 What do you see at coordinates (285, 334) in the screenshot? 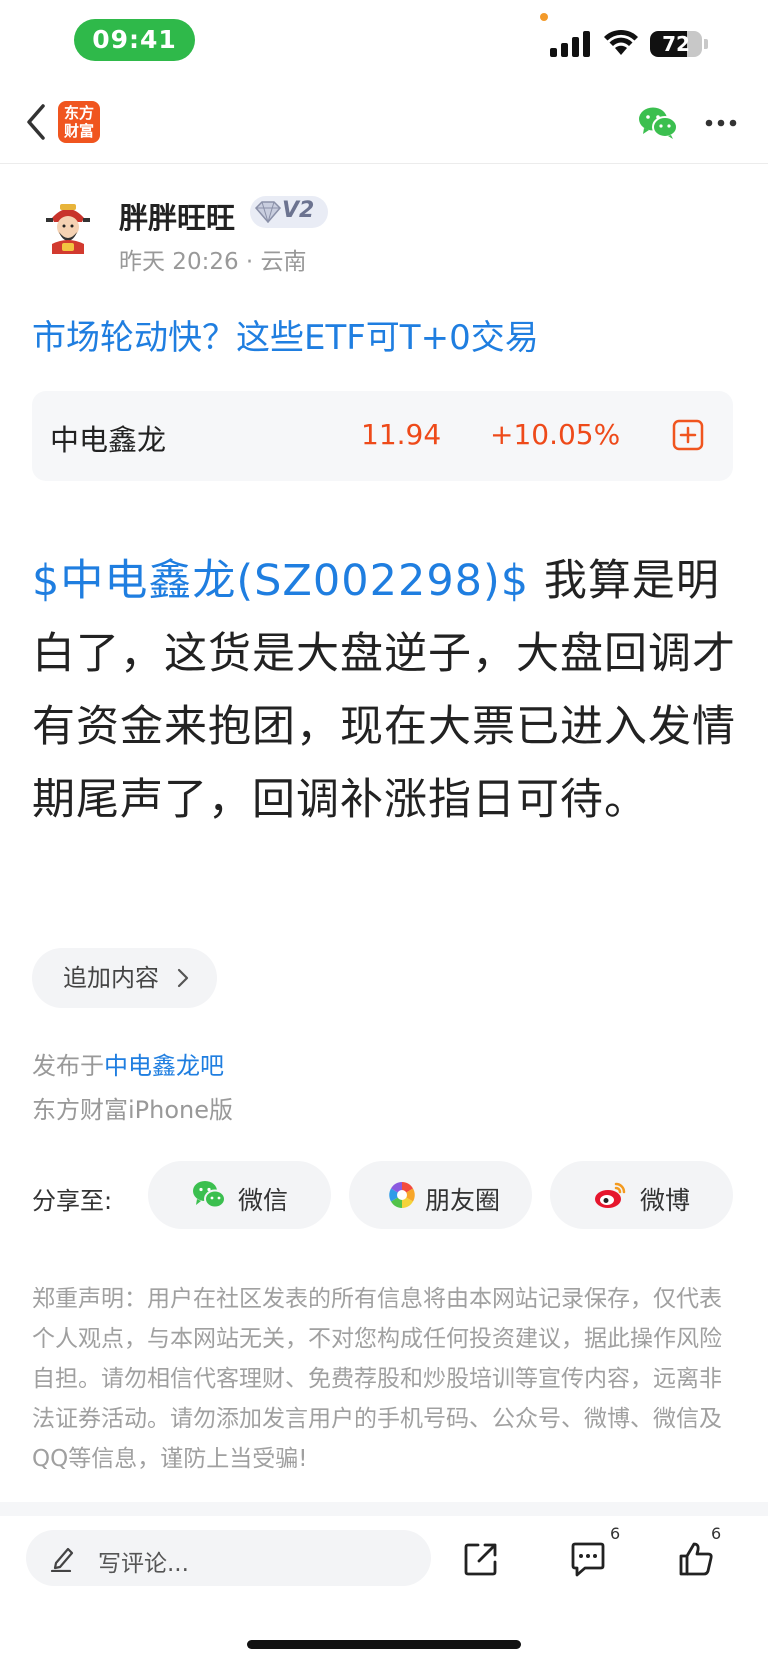
I see `post-title-link: 市场轮动快？这些ETF可T+0交易` at bounding box center [285, 334].